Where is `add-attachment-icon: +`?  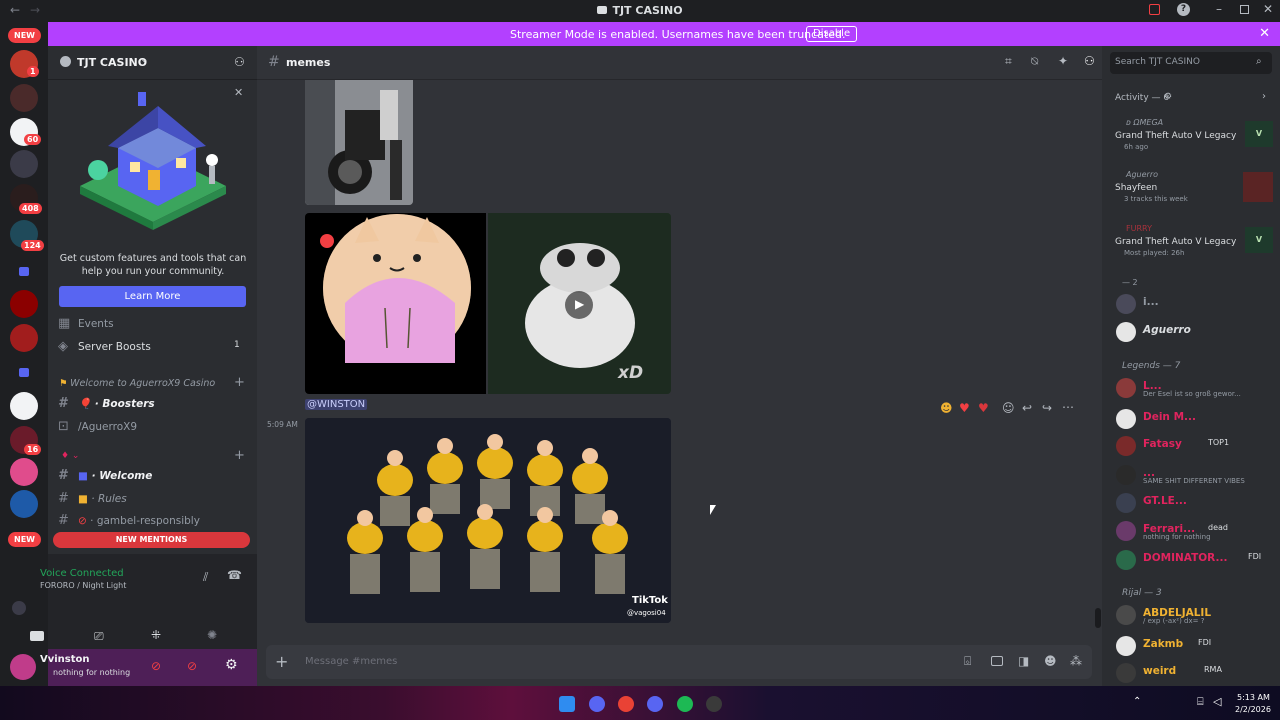
add-attachment-icon: + is located at coordinates (281, 661).